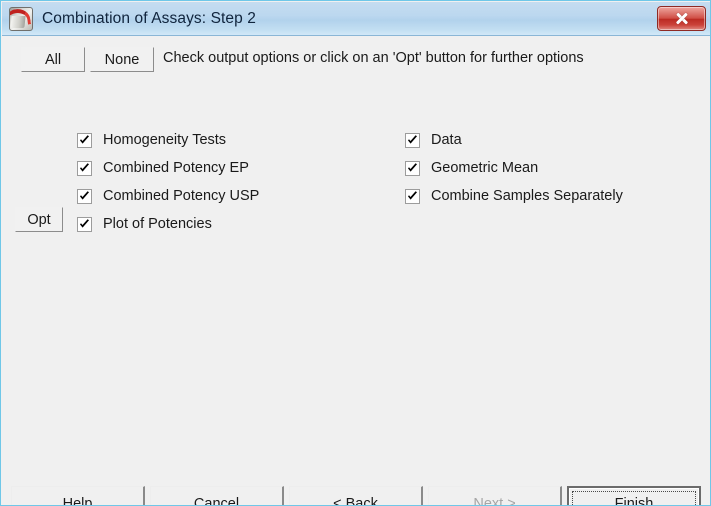 The width and height of the screenshot is (711, 506). What do you see at coordinates (485, 168) in the screenshot?
I see `checkbox-label: Geometric Mean` at bounding box center [485, 168].